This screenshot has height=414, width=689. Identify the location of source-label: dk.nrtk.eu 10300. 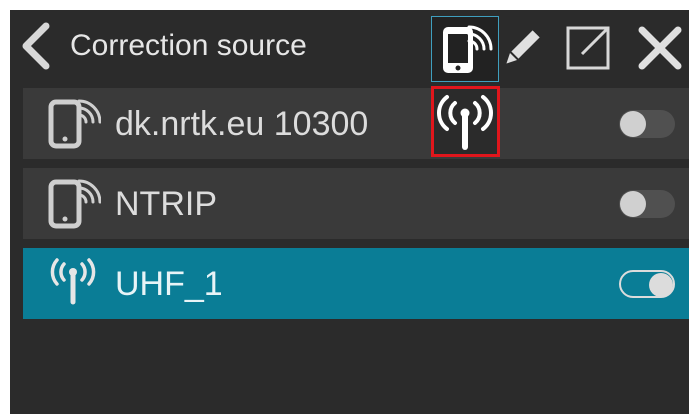
(242, 124).